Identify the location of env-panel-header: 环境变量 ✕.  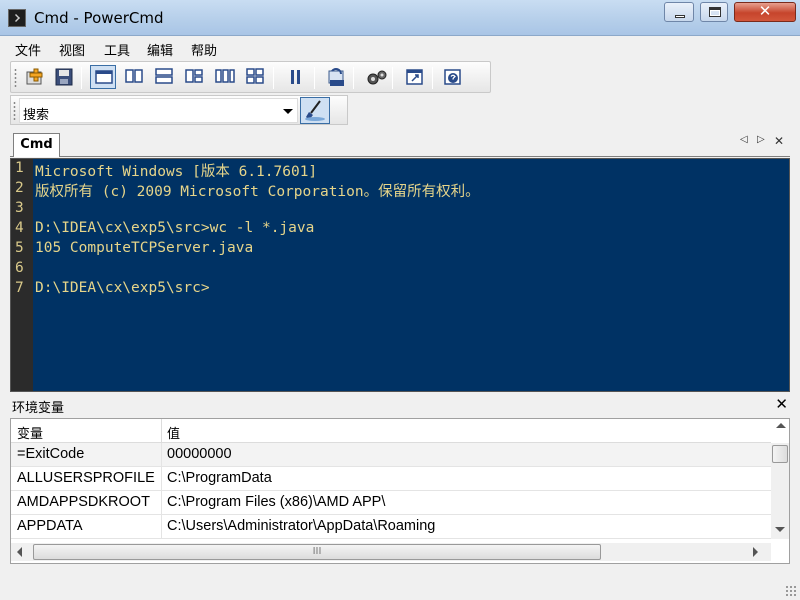
(400, 405).